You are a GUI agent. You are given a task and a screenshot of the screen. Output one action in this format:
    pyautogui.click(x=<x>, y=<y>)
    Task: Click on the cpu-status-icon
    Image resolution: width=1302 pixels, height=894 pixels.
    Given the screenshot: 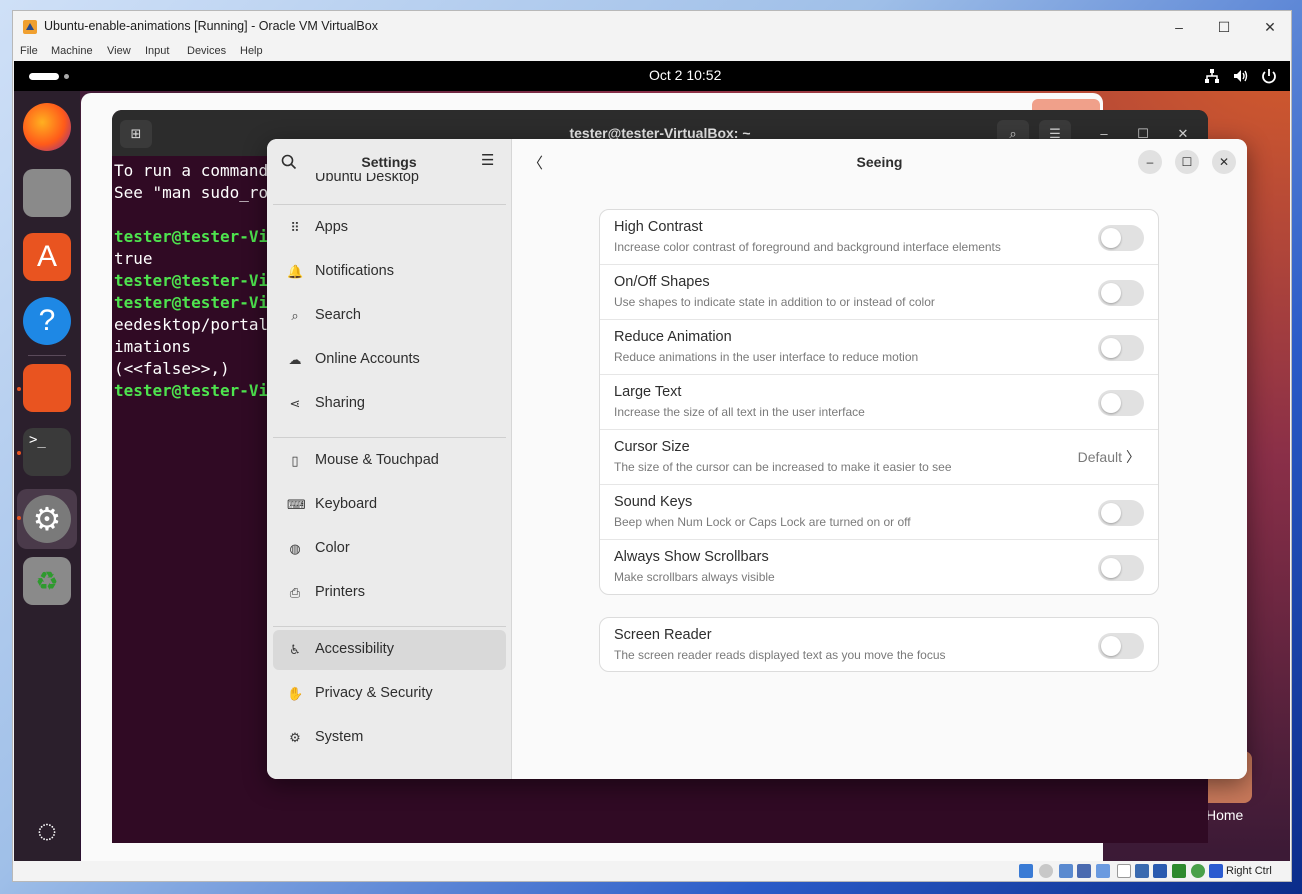 What is the action you would take?
    pyautogui.click(x=1179, y=871)
    